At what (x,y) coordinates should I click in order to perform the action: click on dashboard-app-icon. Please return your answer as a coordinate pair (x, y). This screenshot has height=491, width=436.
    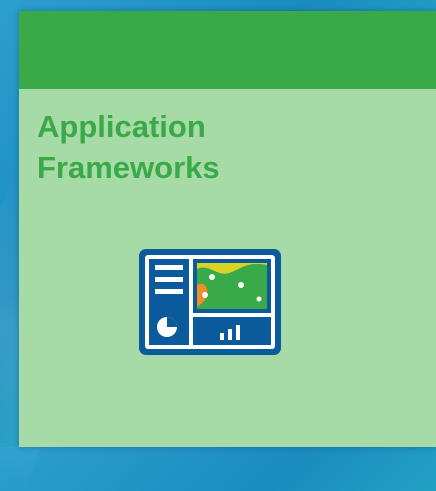
    Looking at the image, I should click on (210, 302).